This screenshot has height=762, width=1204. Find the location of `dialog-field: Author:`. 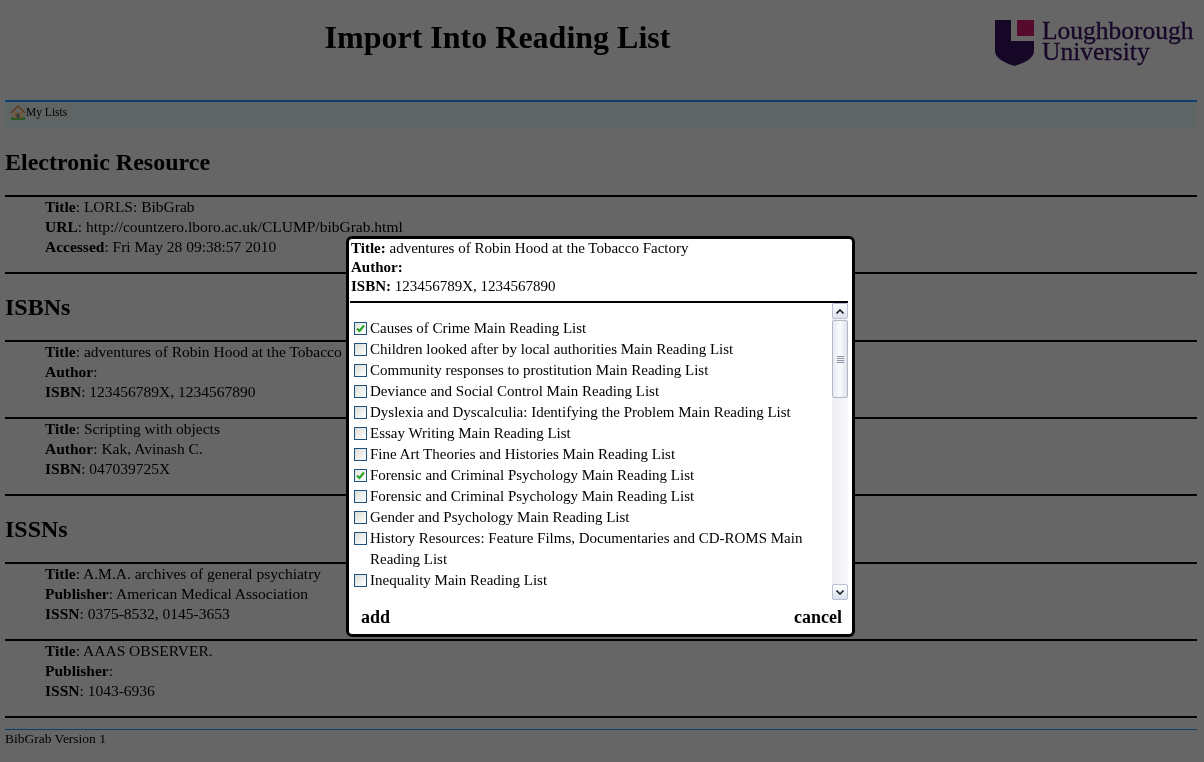

dialog-field: Author: is located at coordinates (377, 267).